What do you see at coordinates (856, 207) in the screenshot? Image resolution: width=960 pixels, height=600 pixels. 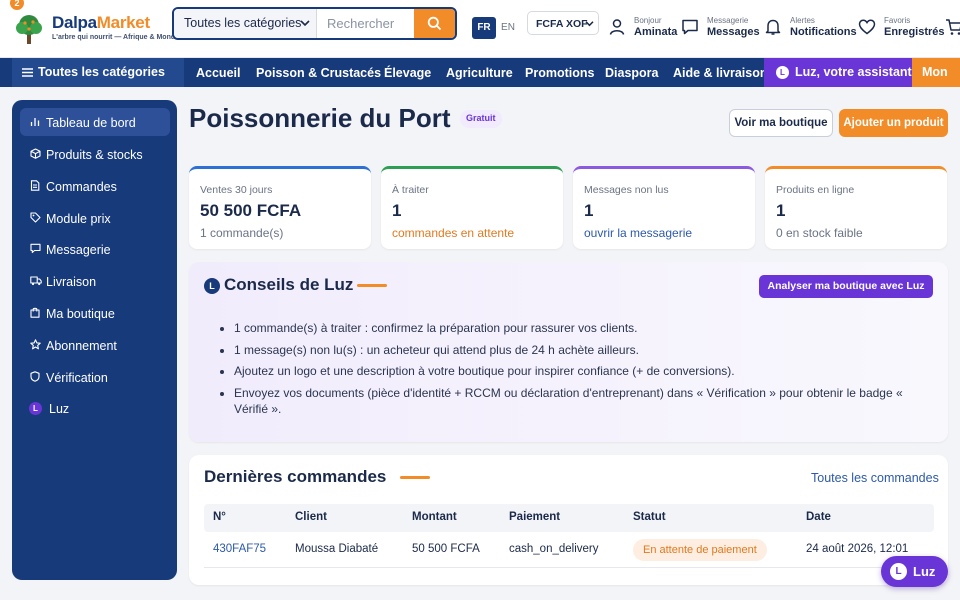 I see `stat-card-products-online: Produits en ligne 1 0 en stock faible` at bounding box center [856, 207].